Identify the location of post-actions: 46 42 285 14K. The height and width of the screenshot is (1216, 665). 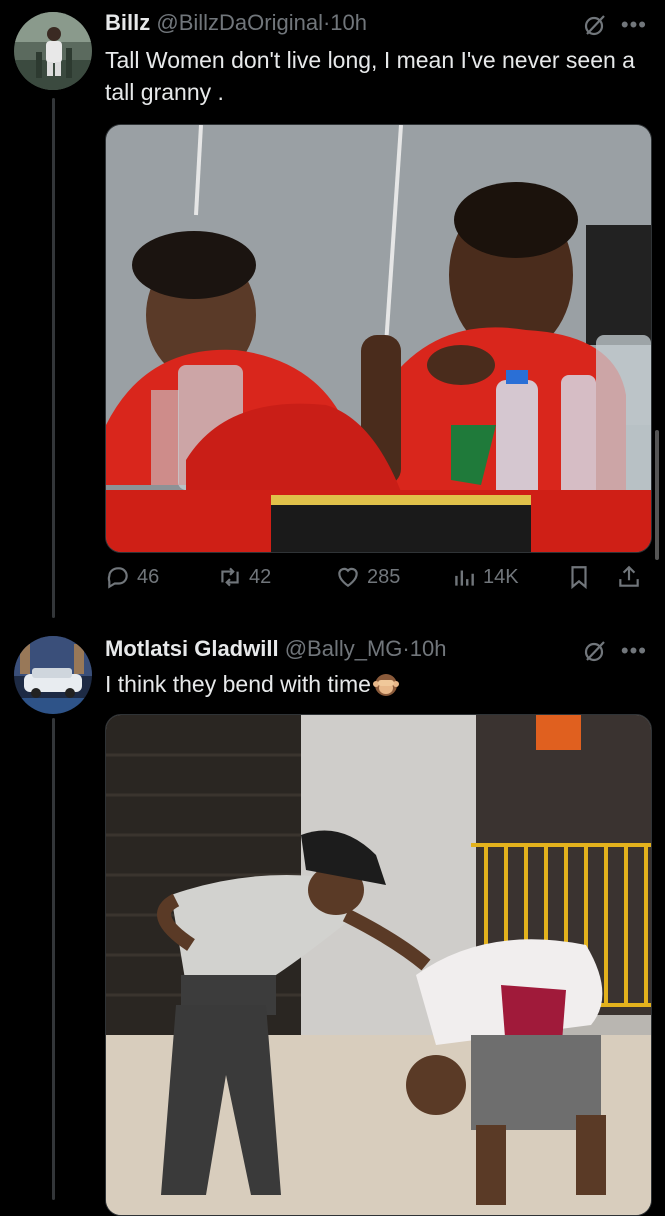
(377, 577).